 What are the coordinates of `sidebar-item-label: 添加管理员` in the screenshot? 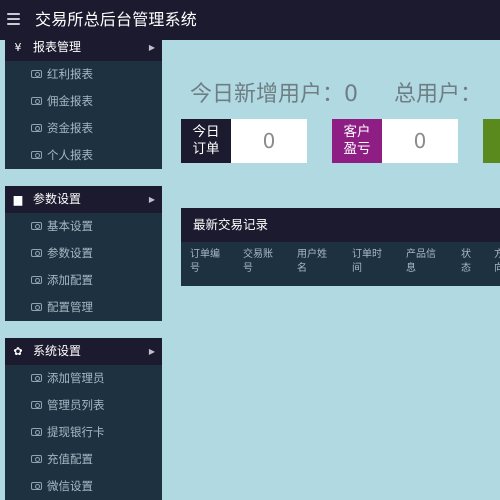 It's located at (76, 378).